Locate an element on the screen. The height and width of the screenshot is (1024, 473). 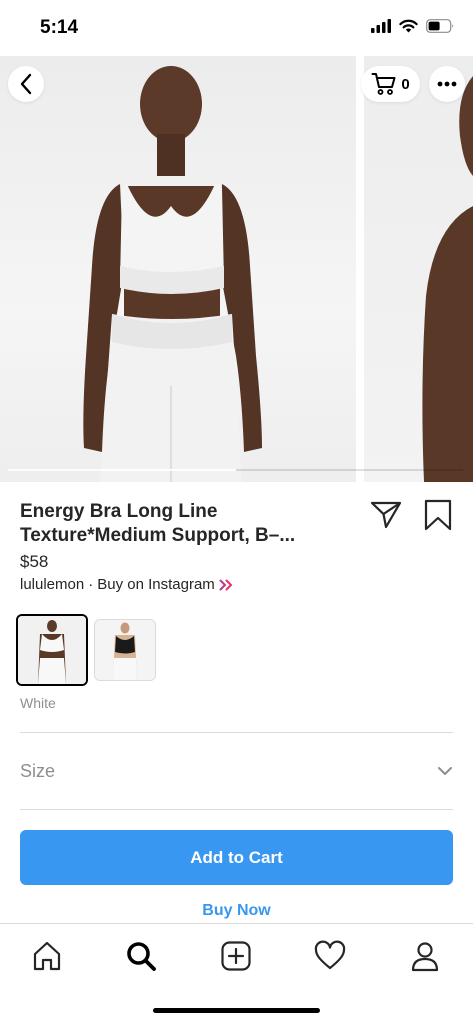
home-indicator is located at coordinates (236, 1010).